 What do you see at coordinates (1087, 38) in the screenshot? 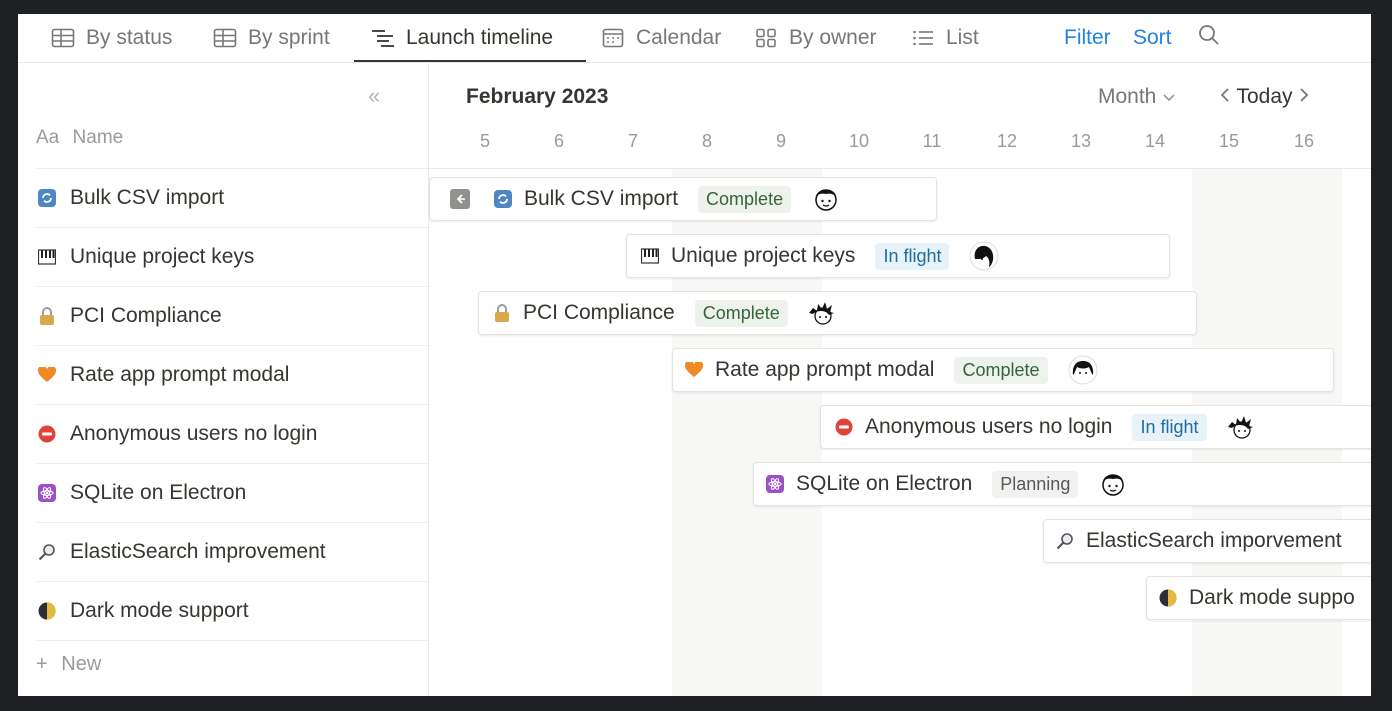
I see `filter-button: Filter` at bounding box center [1087, 38].